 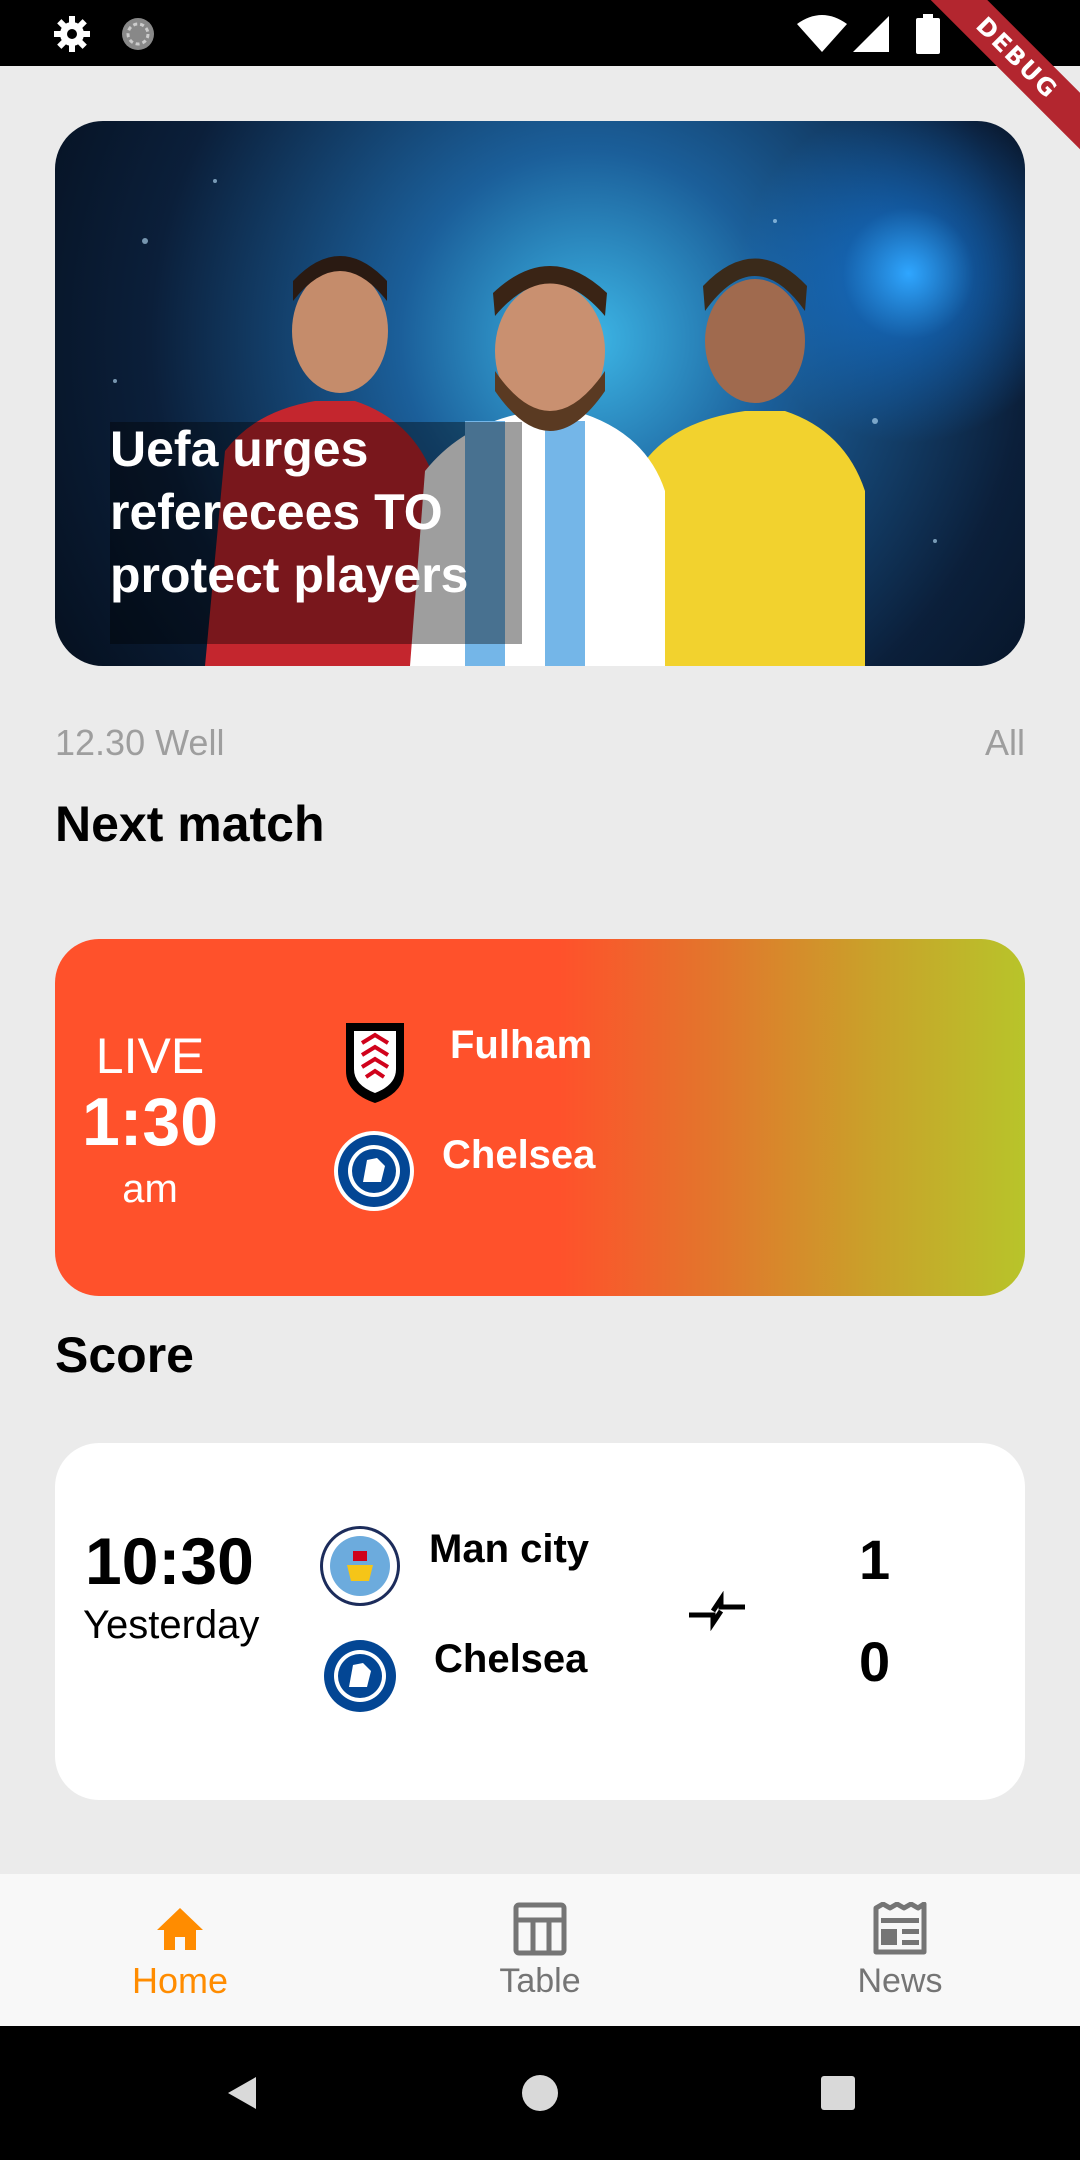 I want to click on fulham-crest-icon, so click(x=375, y=1063).